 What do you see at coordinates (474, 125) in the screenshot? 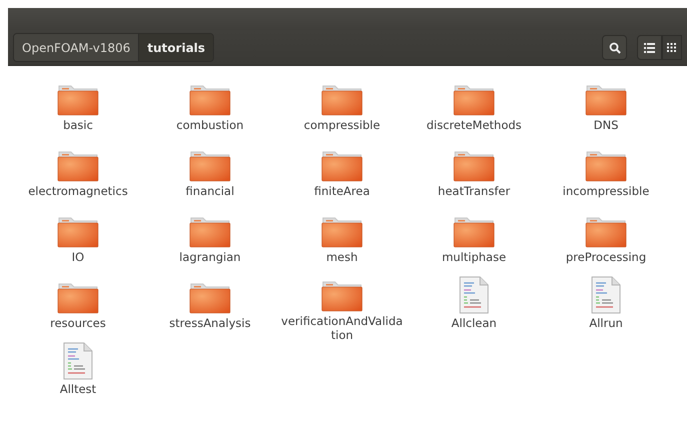
I see `folder-name: discreteMethods` at bounding box center [474, 125].